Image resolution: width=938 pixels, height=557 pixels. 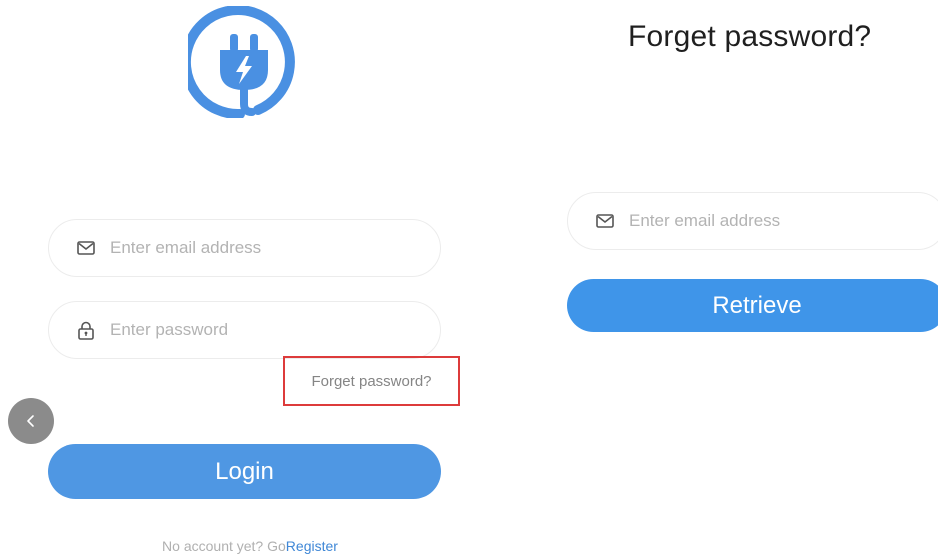 What do you see at coordinates (224, 546) in the screenshot?
I see `no-account-text: No account yet? Go` at bounding box center [224, 546].